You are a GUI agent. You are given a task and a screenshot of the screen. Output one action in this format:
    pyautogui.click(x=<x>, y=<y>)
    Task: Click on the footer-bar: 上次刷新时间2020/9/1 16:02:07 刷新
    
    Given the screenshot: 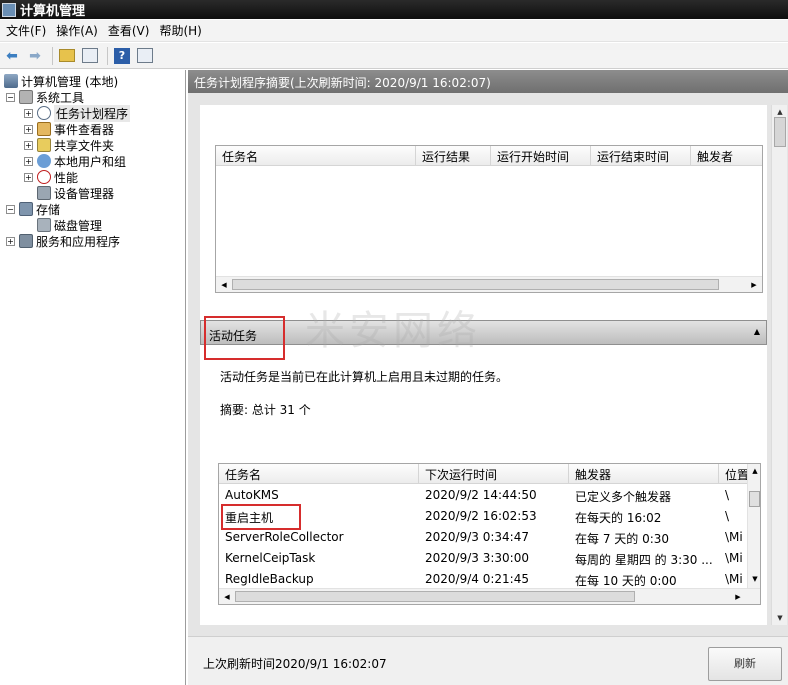 What is the action you would take?
    pyautogui.click(x=488, y=660)
    